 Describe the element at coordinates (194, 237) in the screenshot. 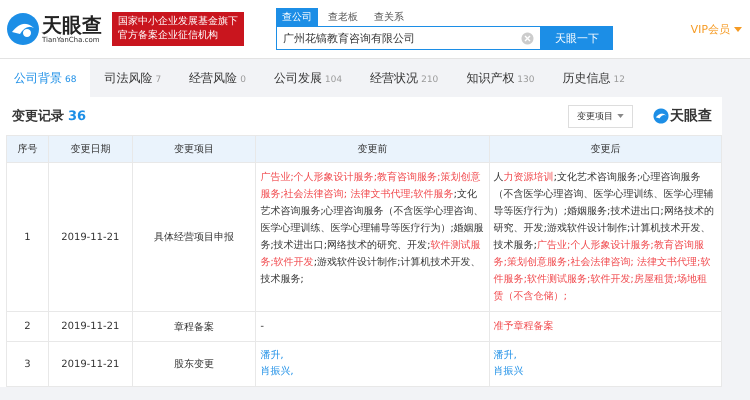

I see `table-cell: 具体经营项目申报` at that location.